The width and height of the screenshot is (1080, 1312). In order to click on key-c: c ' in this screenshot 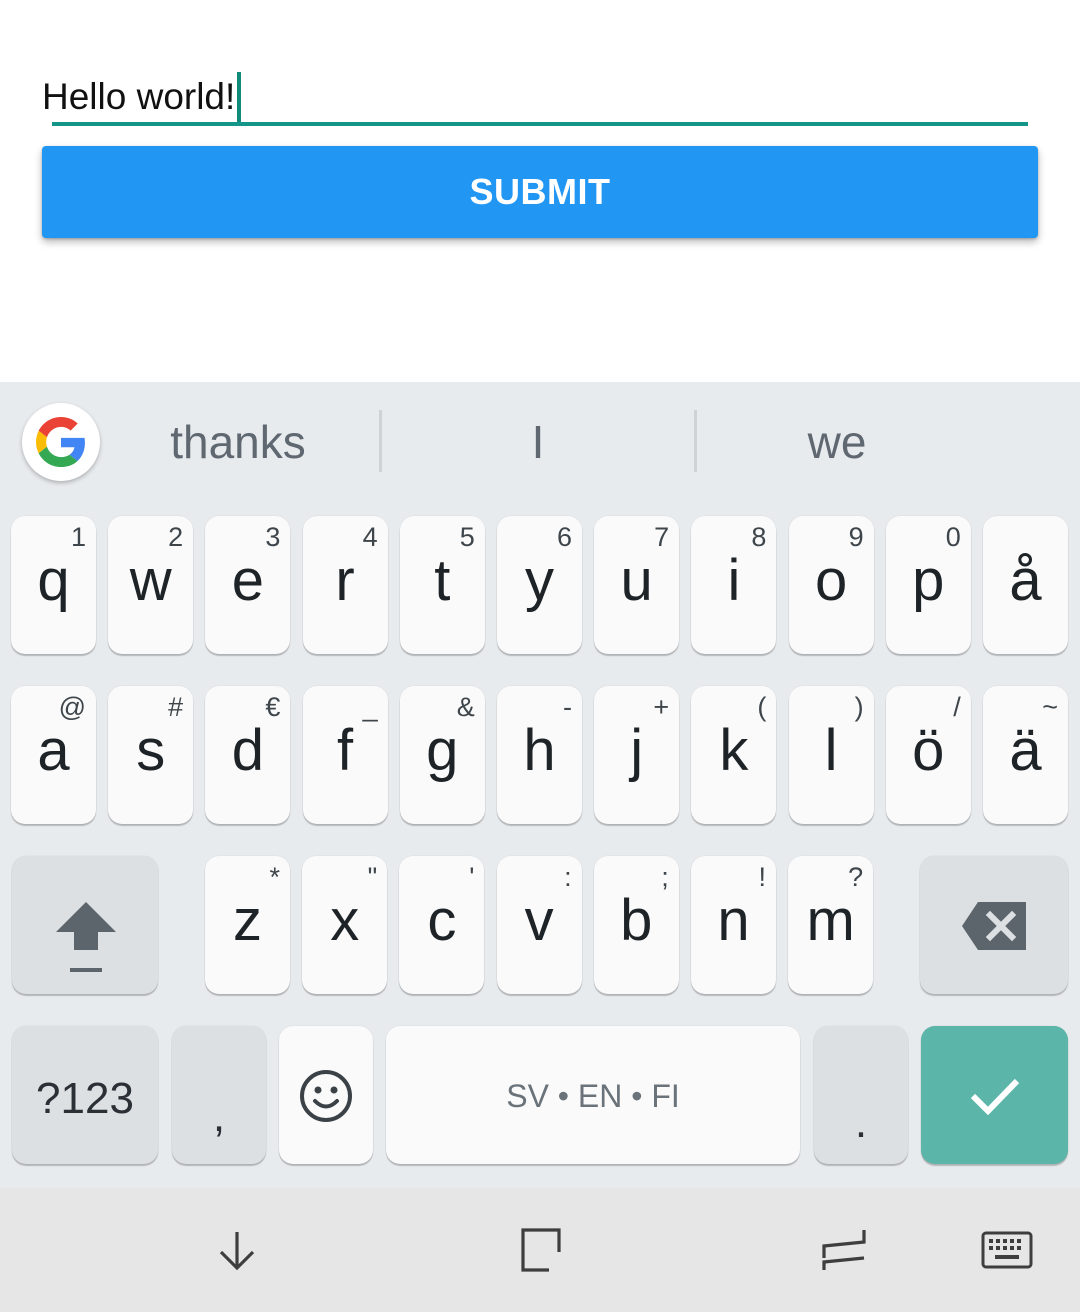, I will do `click(442, 925)`.